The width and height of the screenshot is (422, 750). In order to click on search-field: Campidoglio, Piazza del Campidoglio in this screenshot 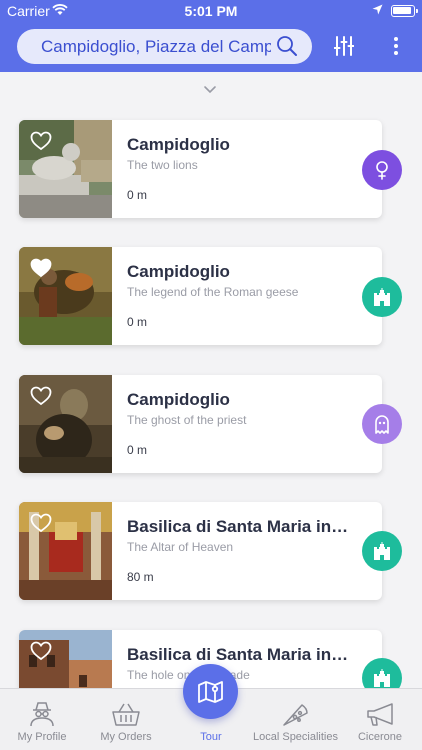, I will do `click(164, 46)`.